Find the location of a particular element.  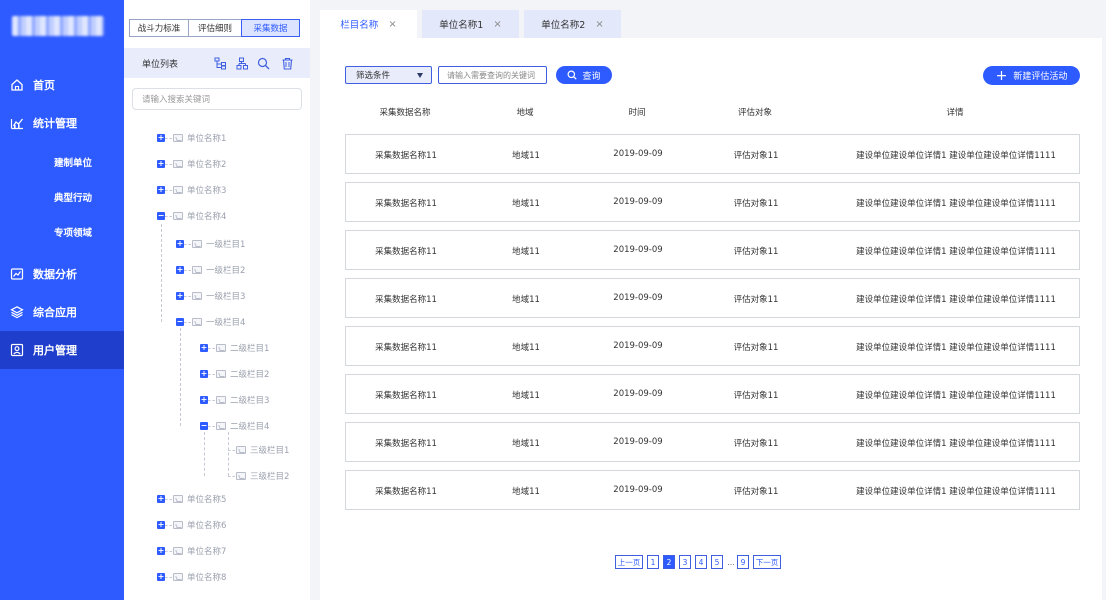

nav-item-stats: 统计管理 is located at coordinates (62, 123).